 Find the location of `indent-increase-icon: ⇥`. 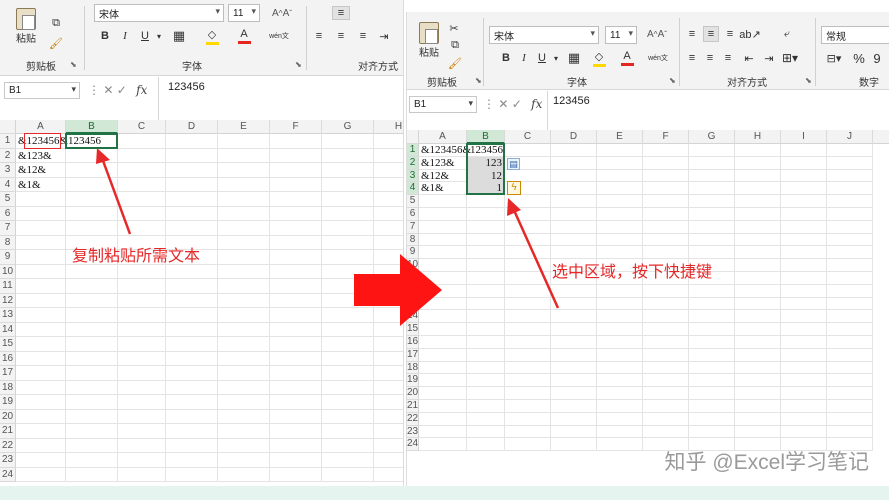

indent-increase-icon: ⇥ is located at coordinates (769, 58).